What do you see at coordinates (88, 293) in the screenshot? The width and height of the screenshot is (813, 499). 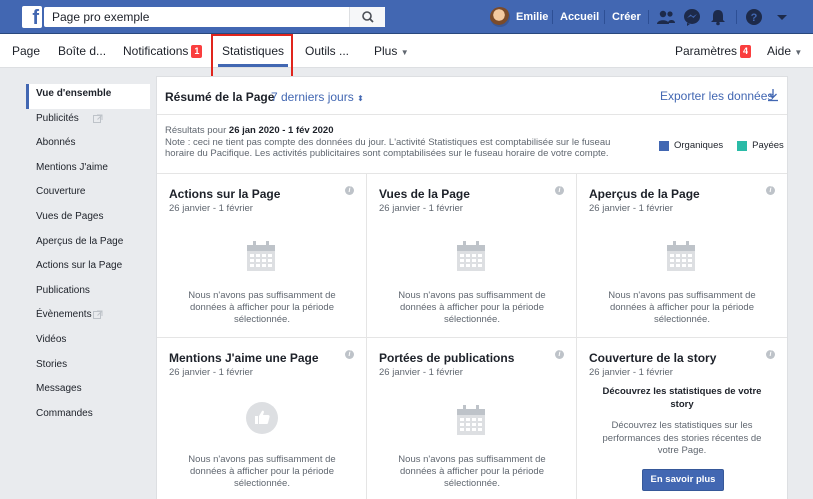 I see `sidebar-item-posts: Publications` at bounding box center [88, 293].